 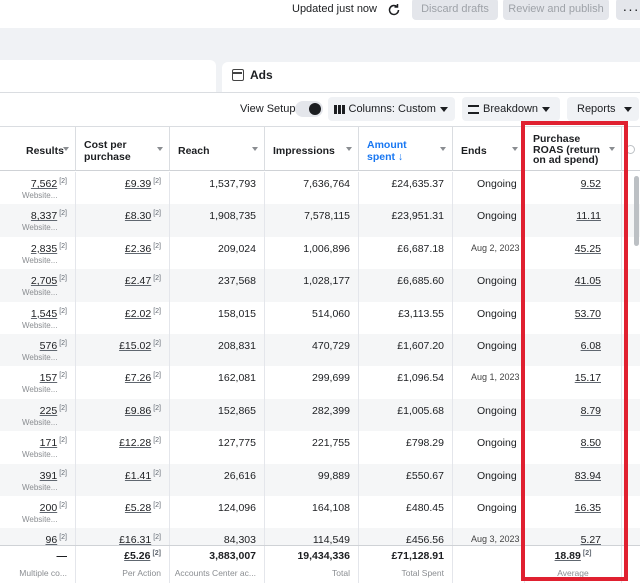 I want to click on column-header-amount-spent: Amount spent ↓, so click(x=406, y=149).